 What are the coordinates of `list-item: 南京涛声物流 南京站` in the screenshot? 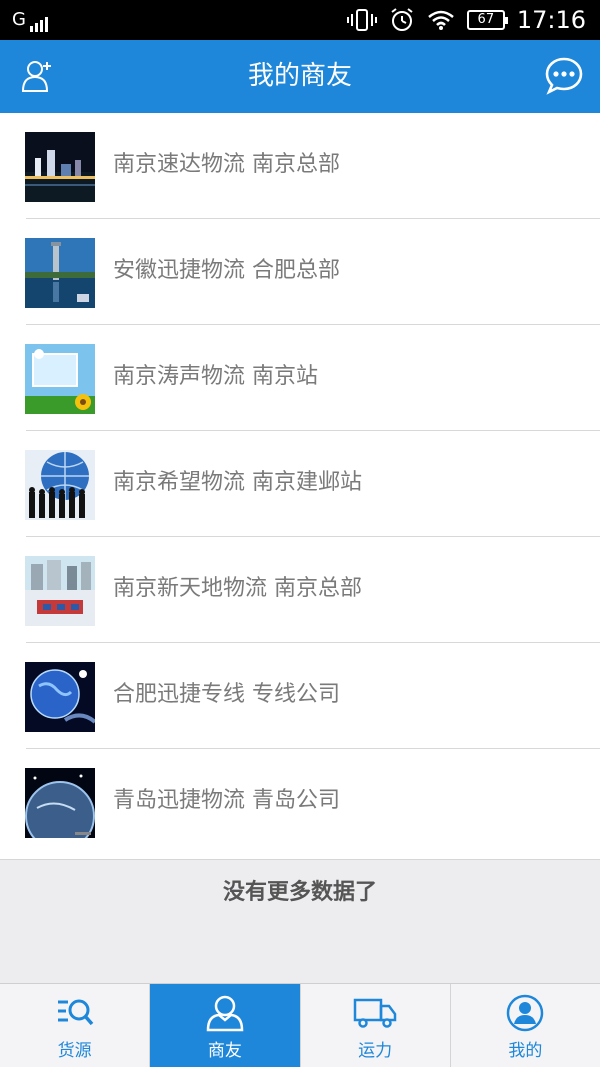 It's located at (300, 378).